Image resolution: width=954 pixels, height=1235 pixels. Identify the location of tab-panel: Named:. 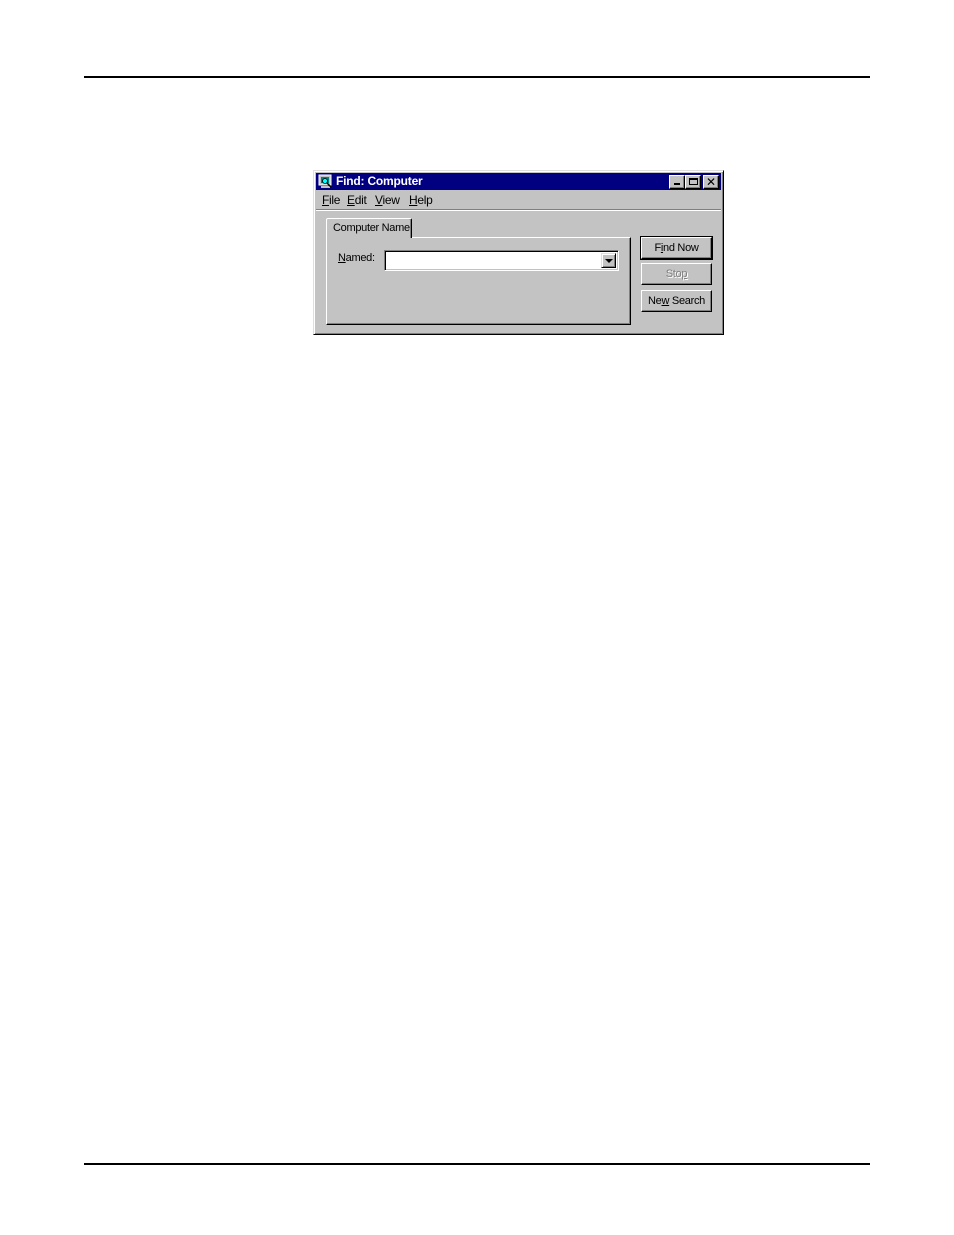
(478, 281).